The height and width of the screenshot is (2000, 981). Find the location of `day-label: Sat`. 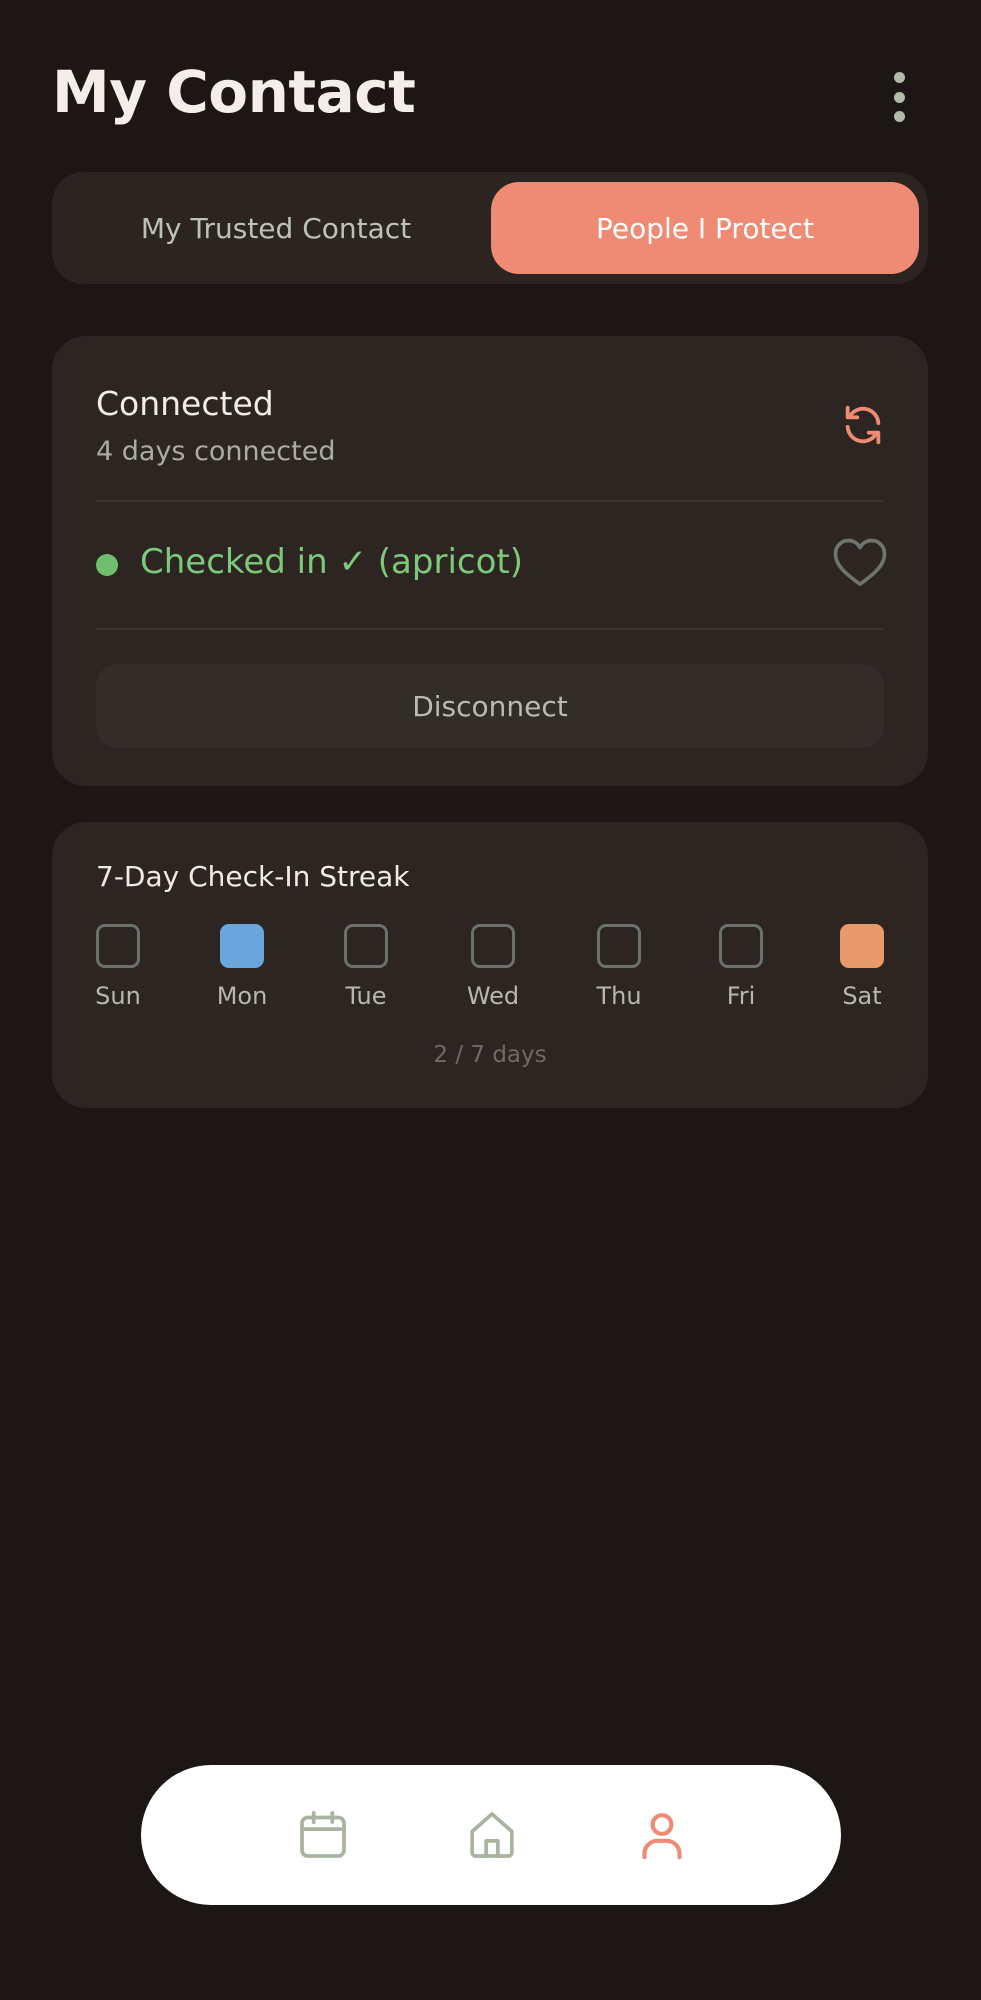

day-label: Sat is located at coordinates (862, 996).